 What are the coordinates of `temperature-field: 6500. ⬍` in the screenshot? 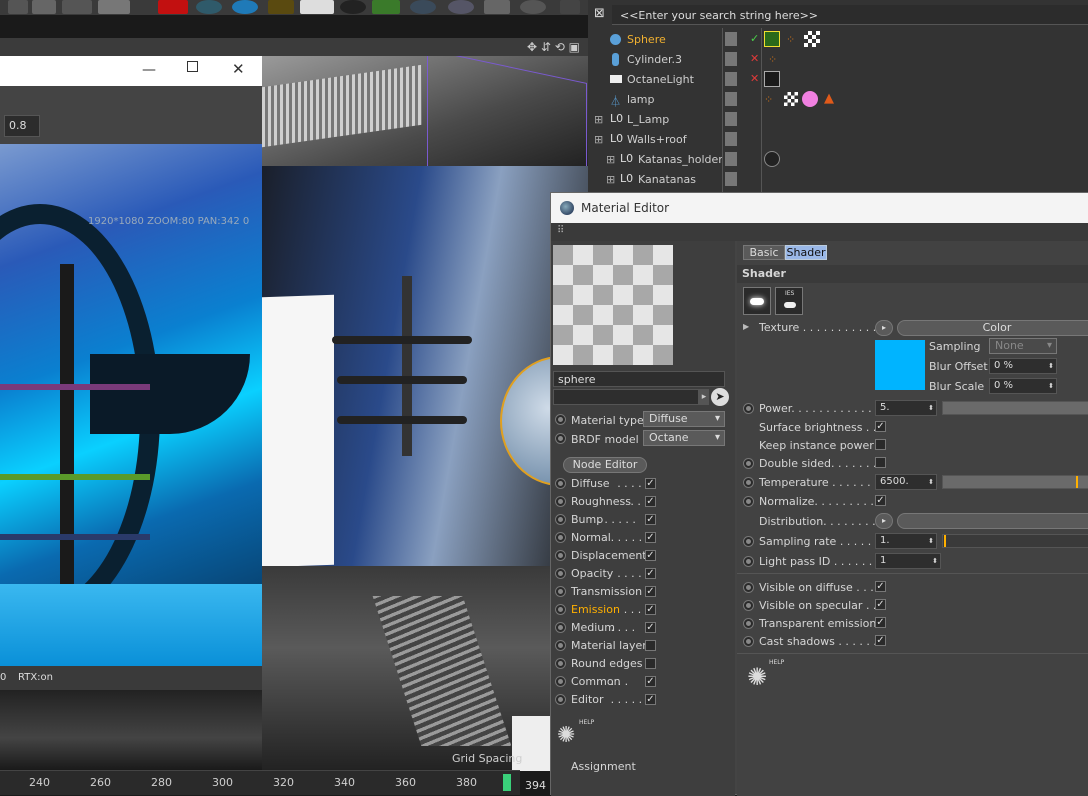 It's located at (906, 482).